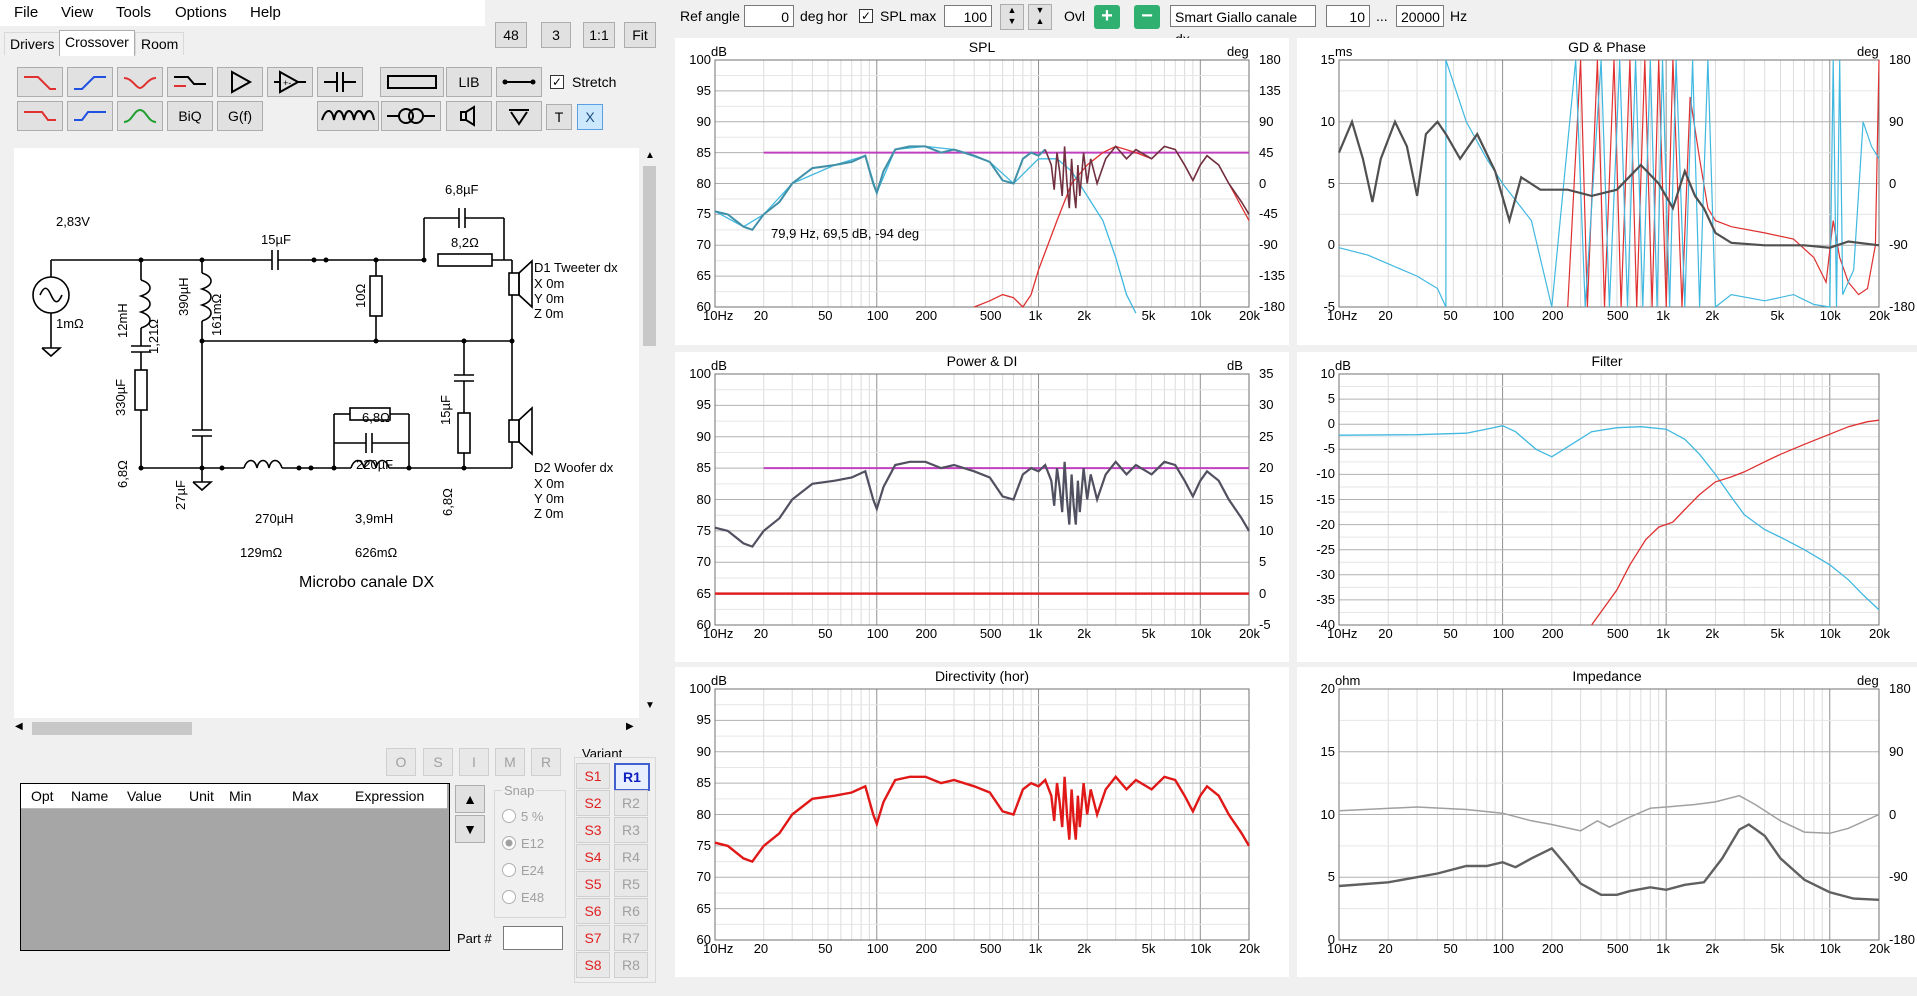 The height and width of the screenshot is (996, 1917). I want to click on x-tick-label: 1k, so click(1663, 633).